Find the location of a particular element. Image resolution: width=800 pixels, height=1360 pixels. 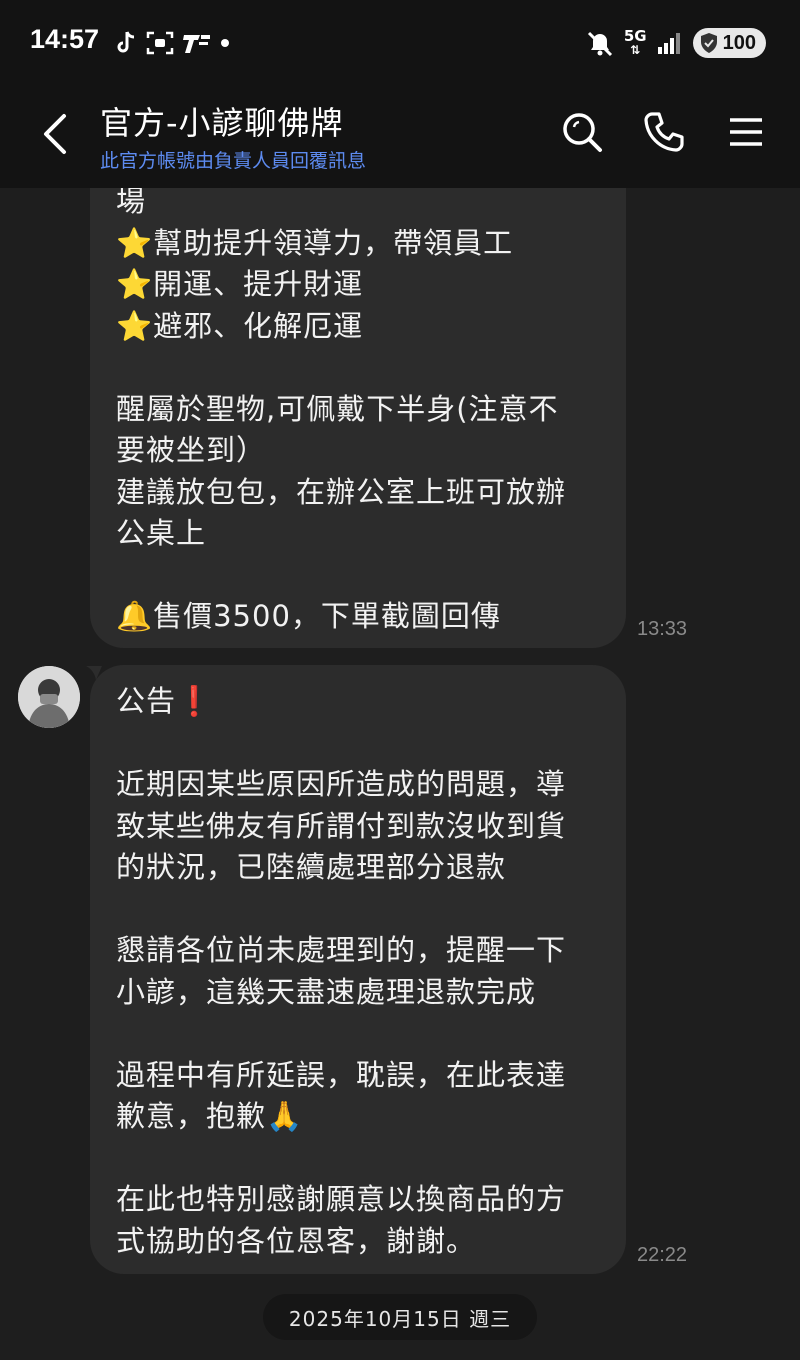

header-actions is located at coordinates (664, 132).